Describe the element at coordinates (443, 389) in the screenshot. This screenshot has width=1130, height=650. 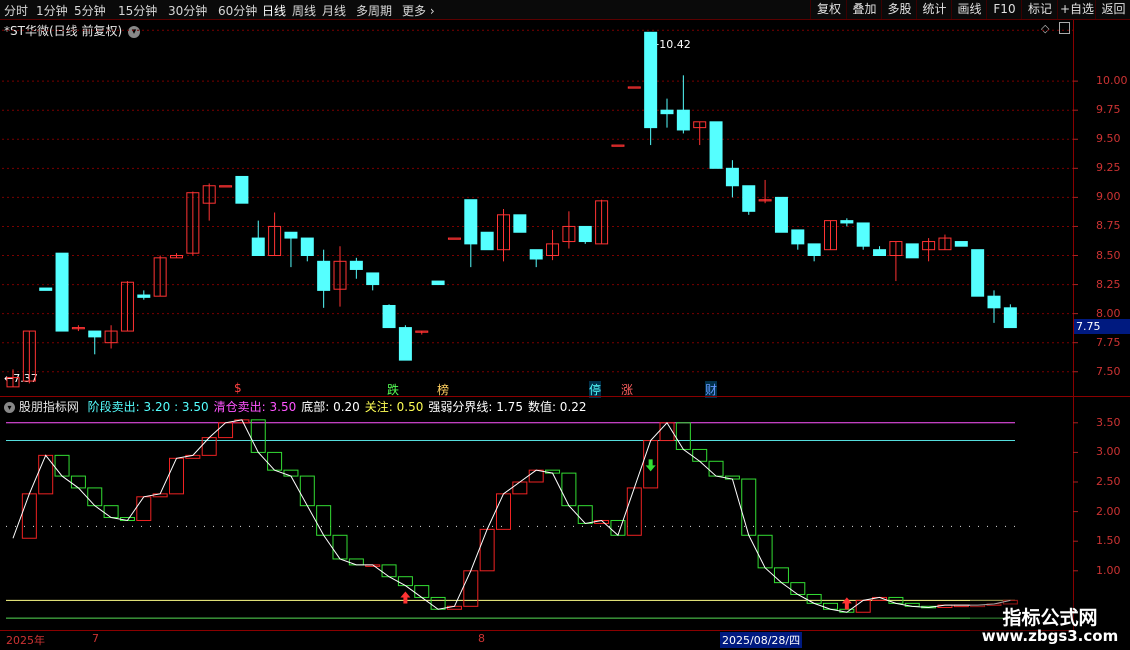
I see `event-marker-2: 榜` at that location.